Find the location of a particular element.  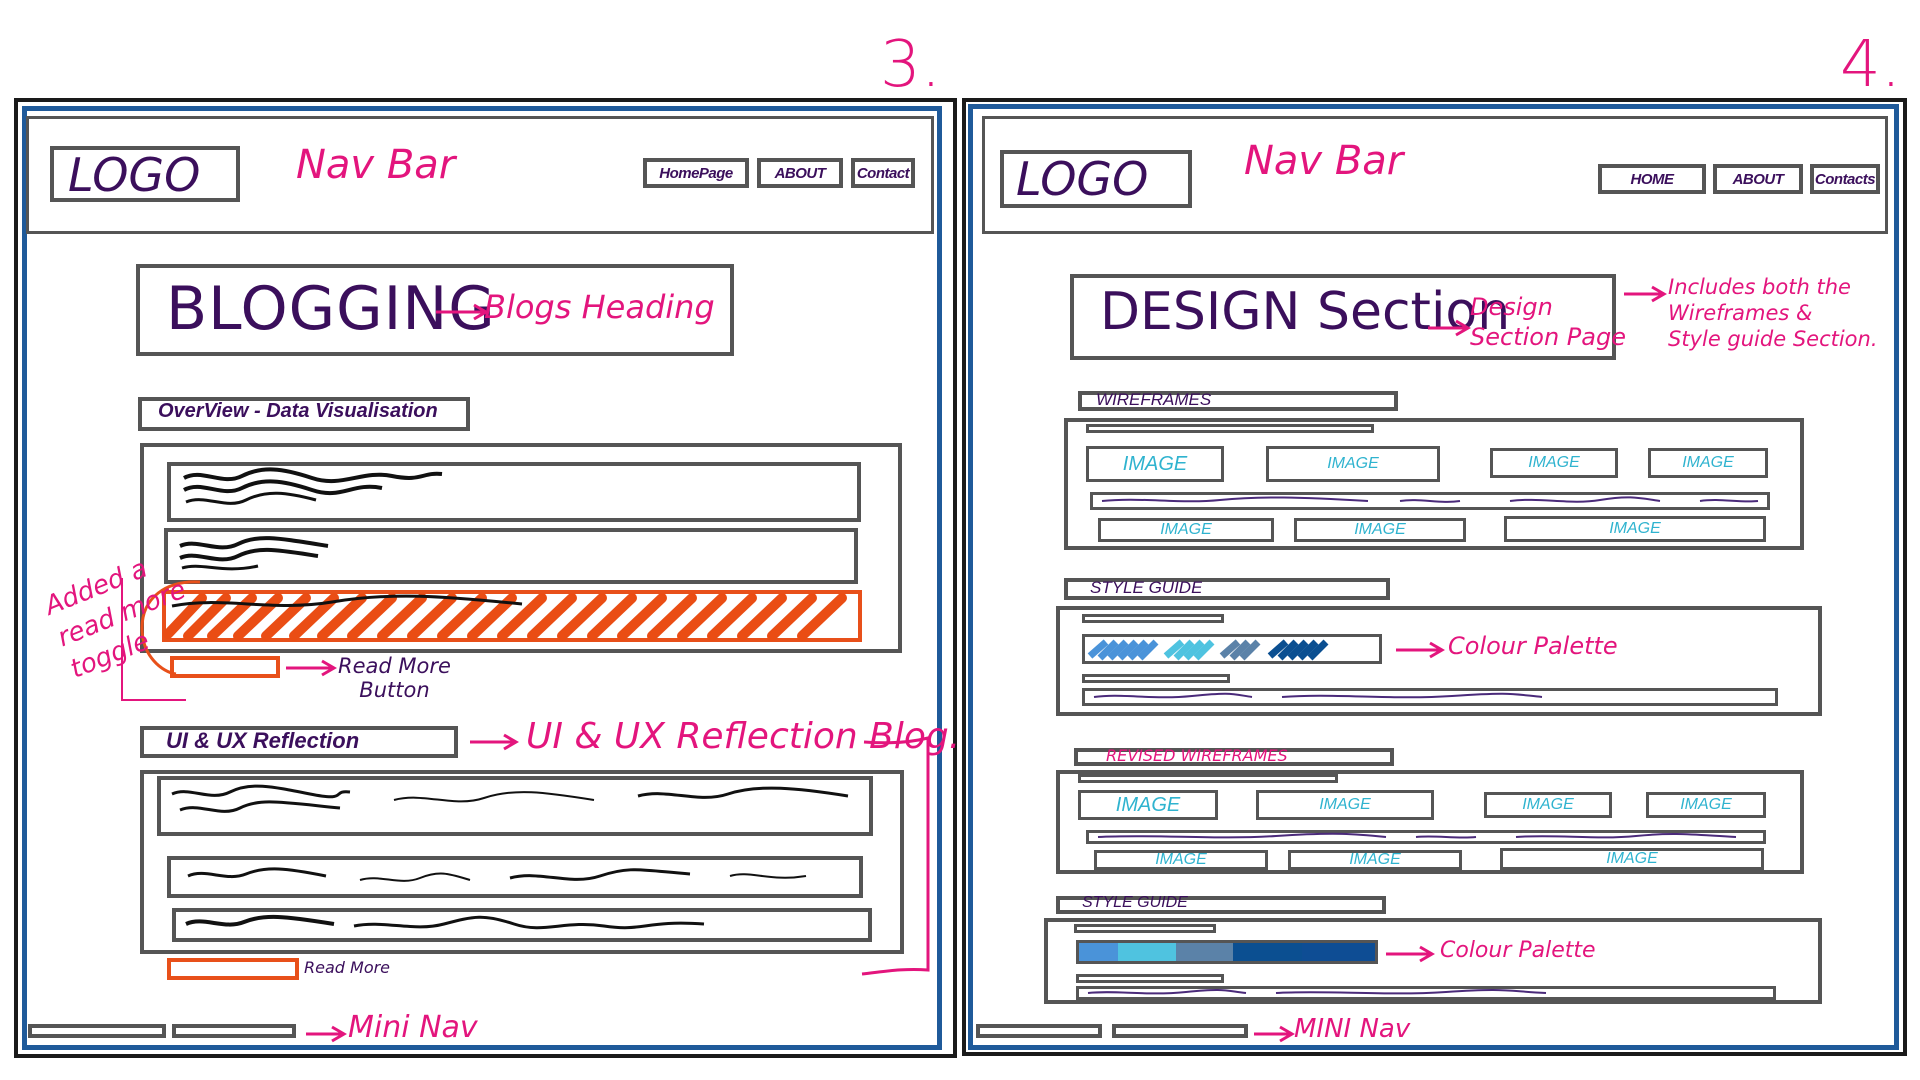

right-rev-image-7: IMAGE is located at coordinates (1632, 859).